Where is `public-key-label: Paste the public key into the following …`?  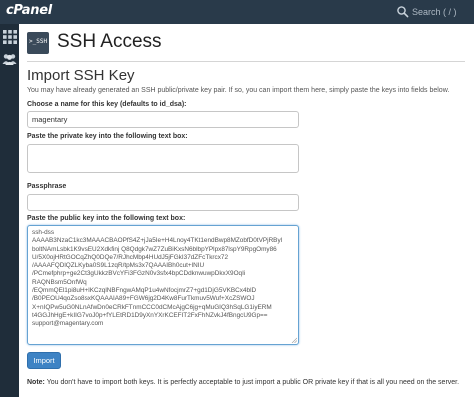 public-key-label: Paste the public key into the following … is located at coordinates (106, 218).